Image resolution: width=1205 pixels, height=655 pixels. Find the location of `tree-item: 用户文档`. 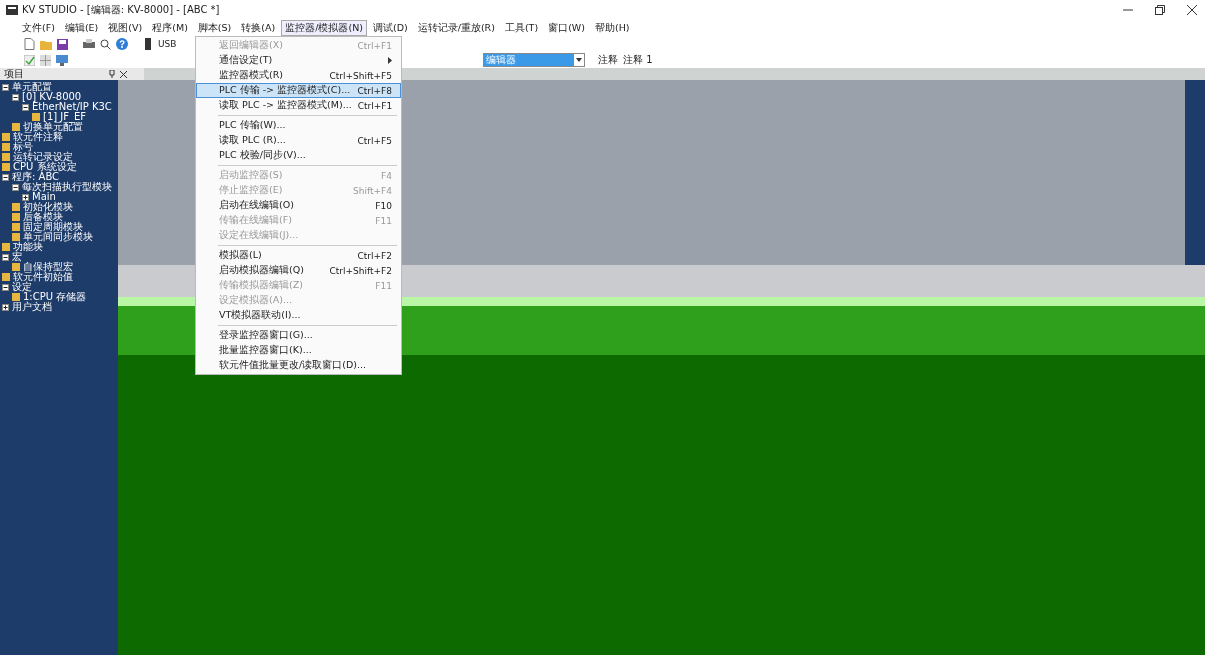

tree-item: 用户文档 is located at coordinates (32, 307).